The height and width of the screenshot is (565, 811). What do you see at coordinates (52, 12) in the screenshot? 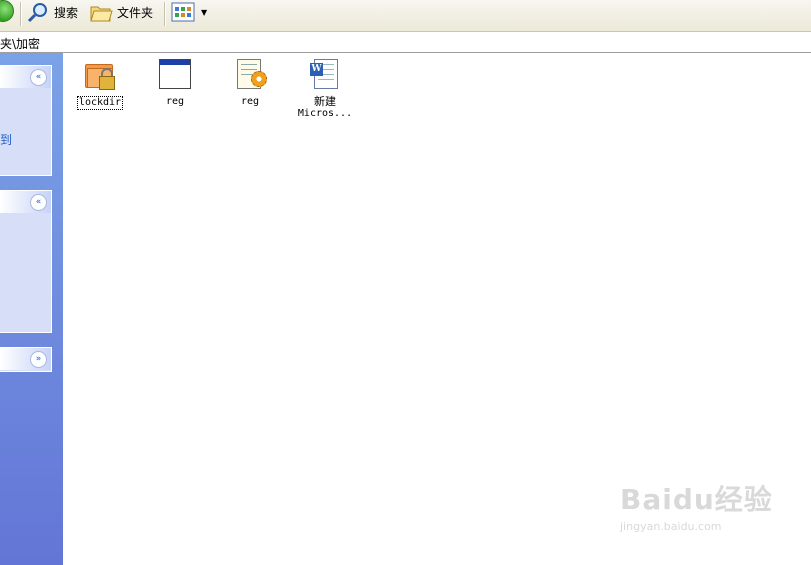
I see `search-button: 搜索` at bounding box center [52, 12].